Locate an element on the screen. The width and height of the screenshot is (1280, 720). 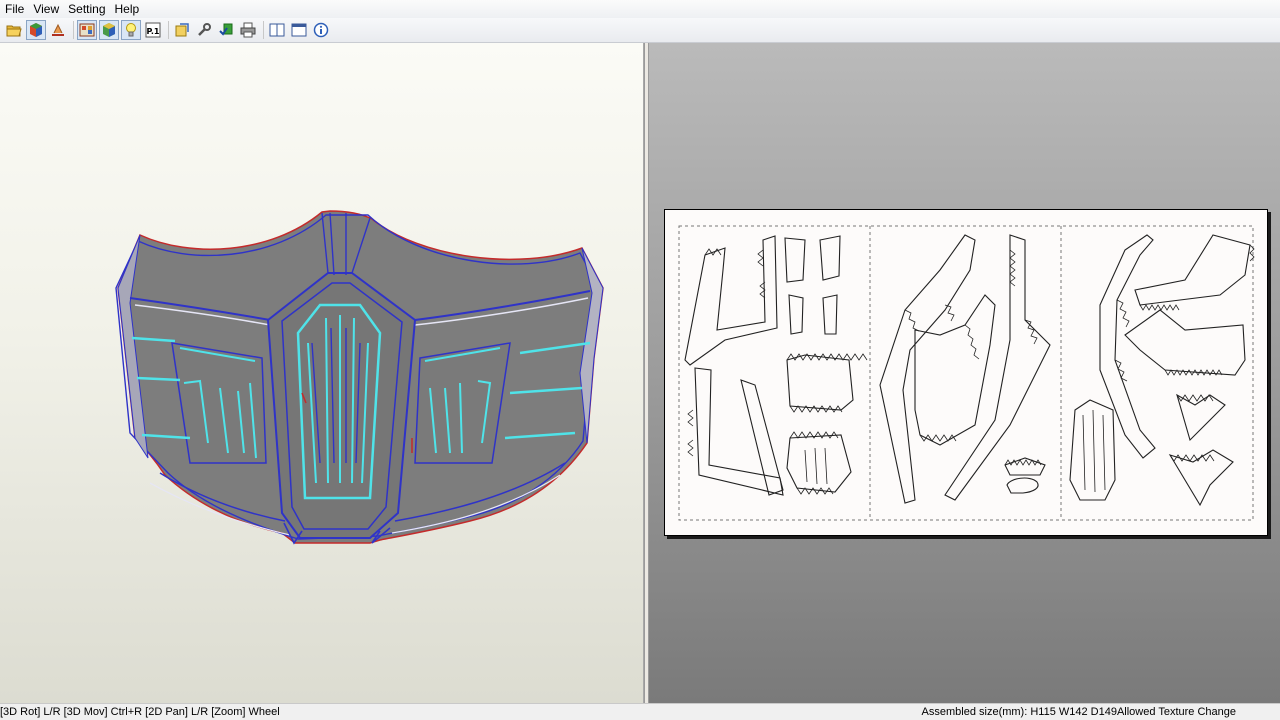
info-icon is located at coordinates (321, 30).